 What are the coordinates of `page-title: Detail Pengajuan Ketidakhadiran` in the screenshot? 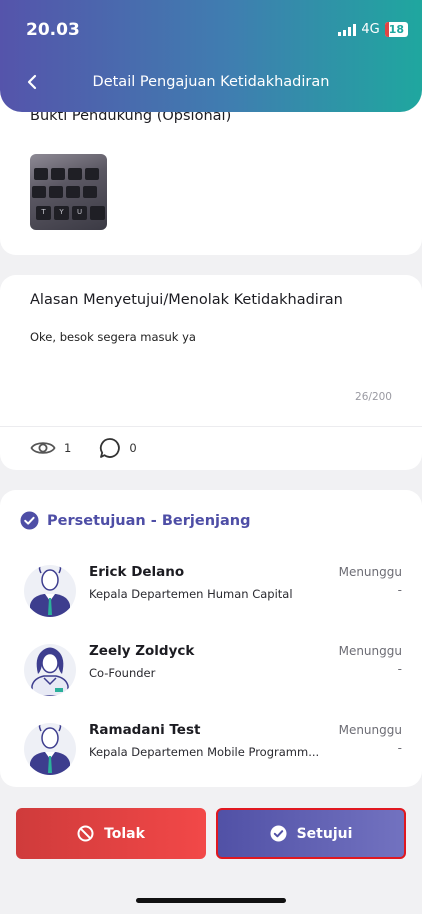 It's located at (211, 82).